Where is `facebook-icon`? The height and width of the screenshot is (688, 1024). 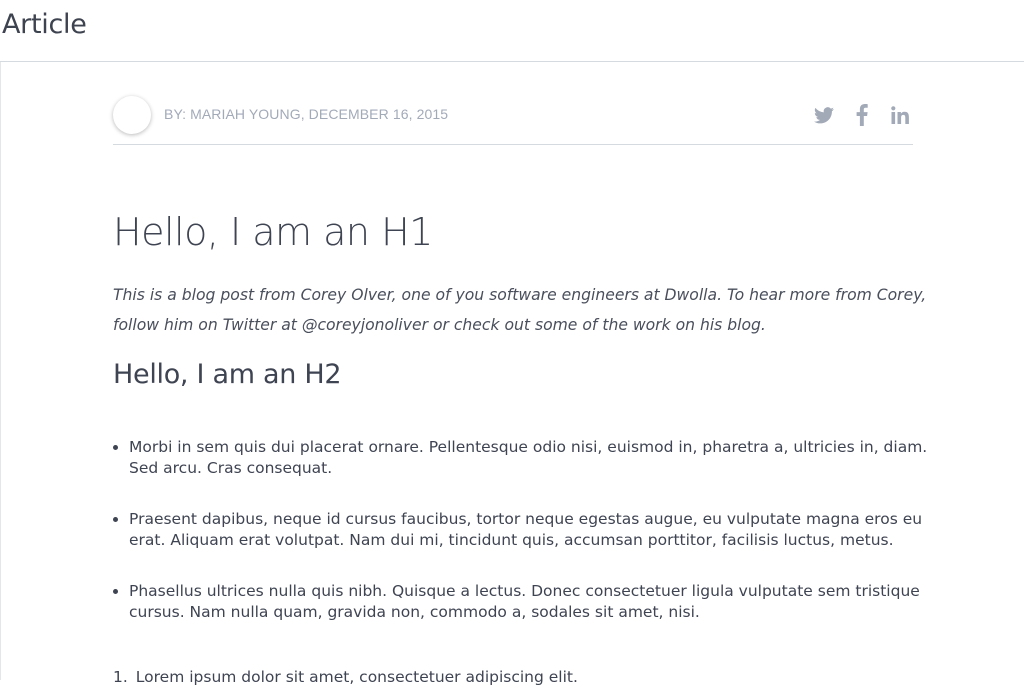 facebook-icon is located at coordinates (862, 115).